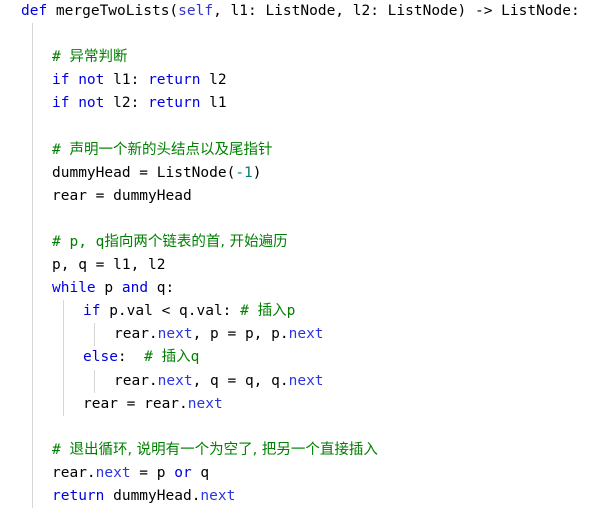  What do you see at coordinates (196, 241) in the screenshot?
I see `code-token: 指向两个链表的首, 开始遍历` at bounding box center [196, 241].